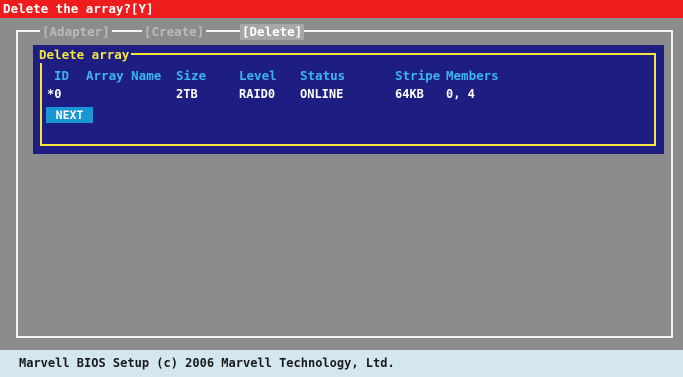  What do you see at coordinates (62, 75) in the screenshot?
I see `column-header-id: ID` at bounding box center [62, 75].